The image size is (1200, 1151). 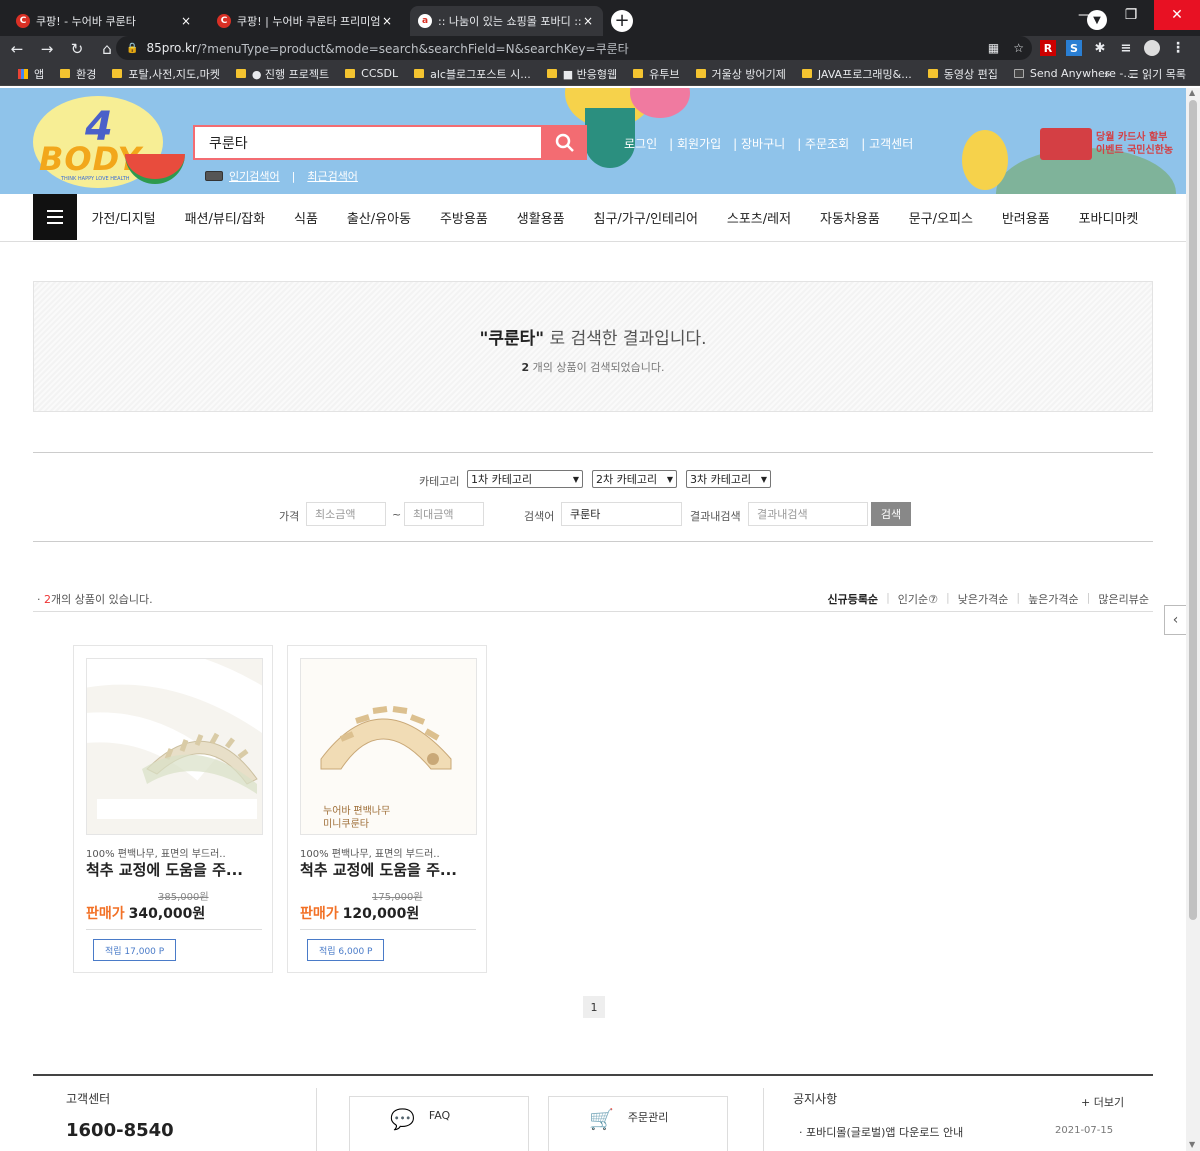 I want to click on category-item: 주방용품, so click(x=464, y=217).